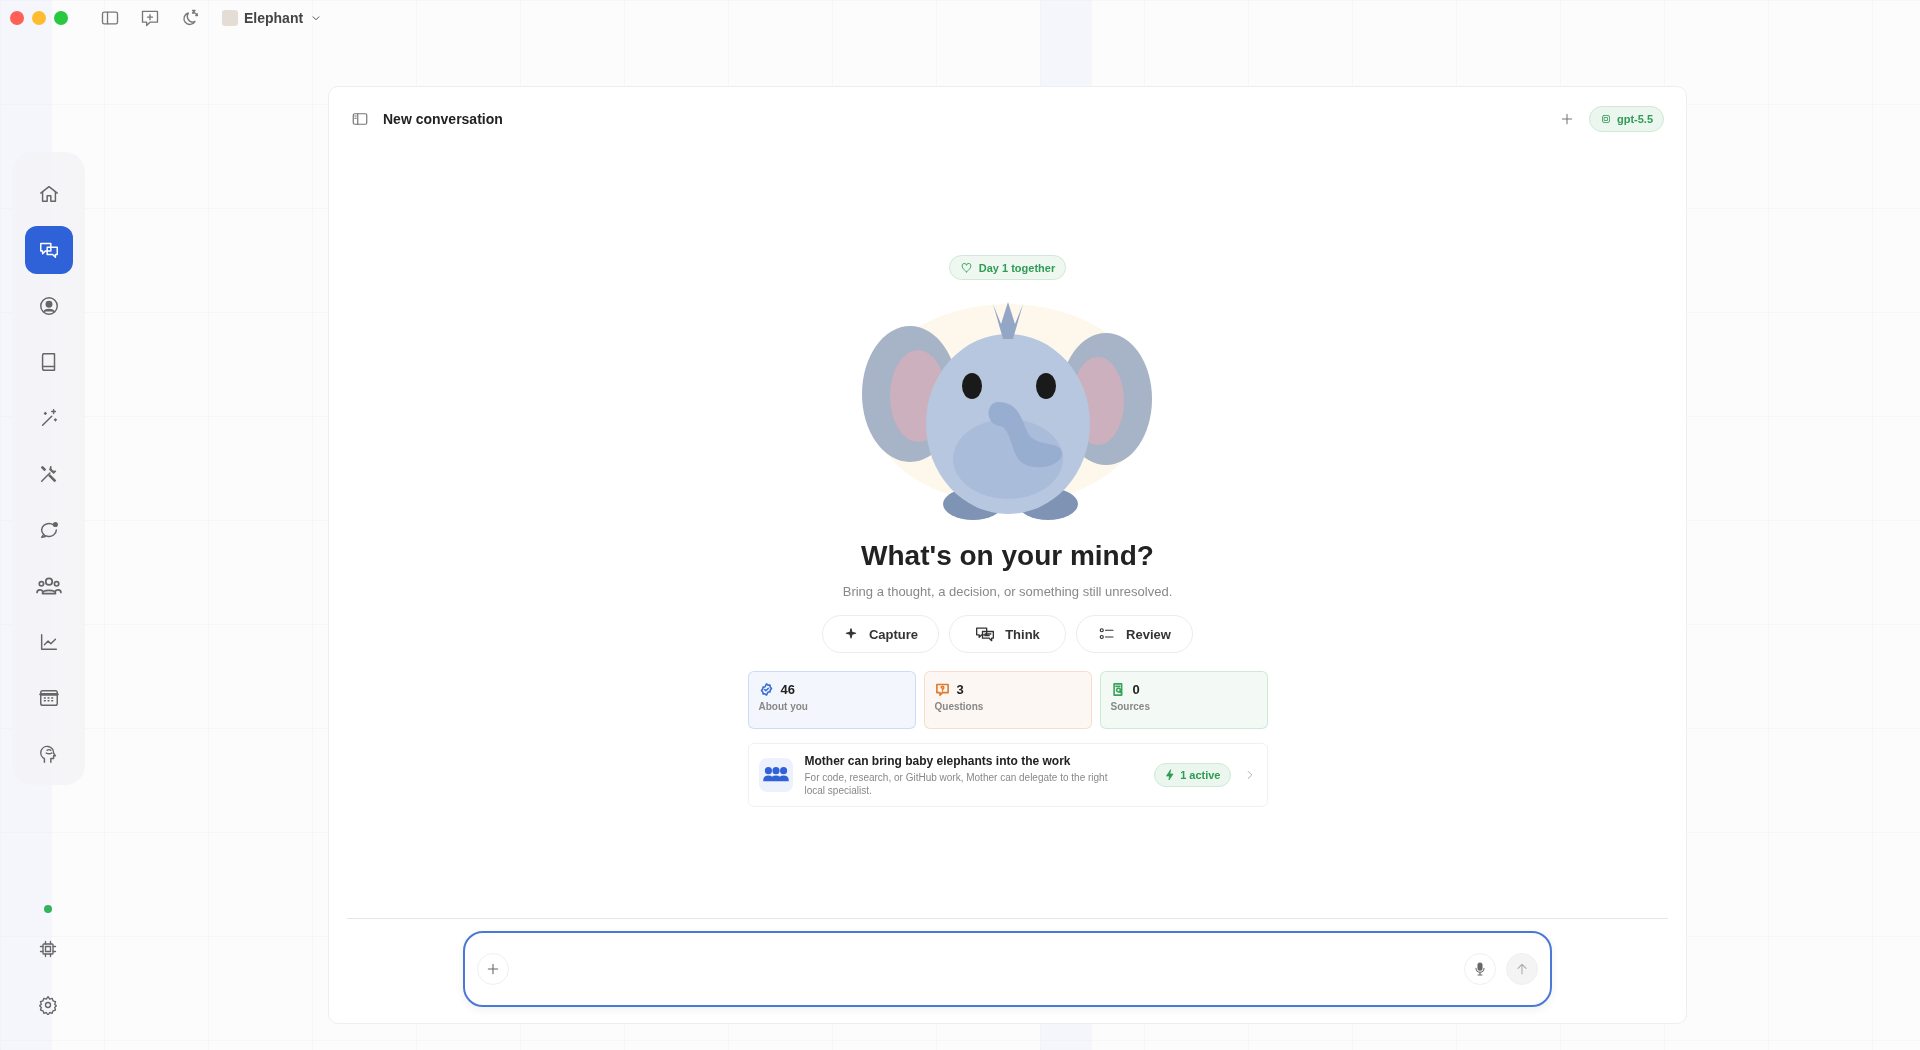 This screenshot has width=1920, height=1050. What do you see at coordinates (17, 17) in the screenshot?
I see `close-window-button` at bounding box center [17, 17].